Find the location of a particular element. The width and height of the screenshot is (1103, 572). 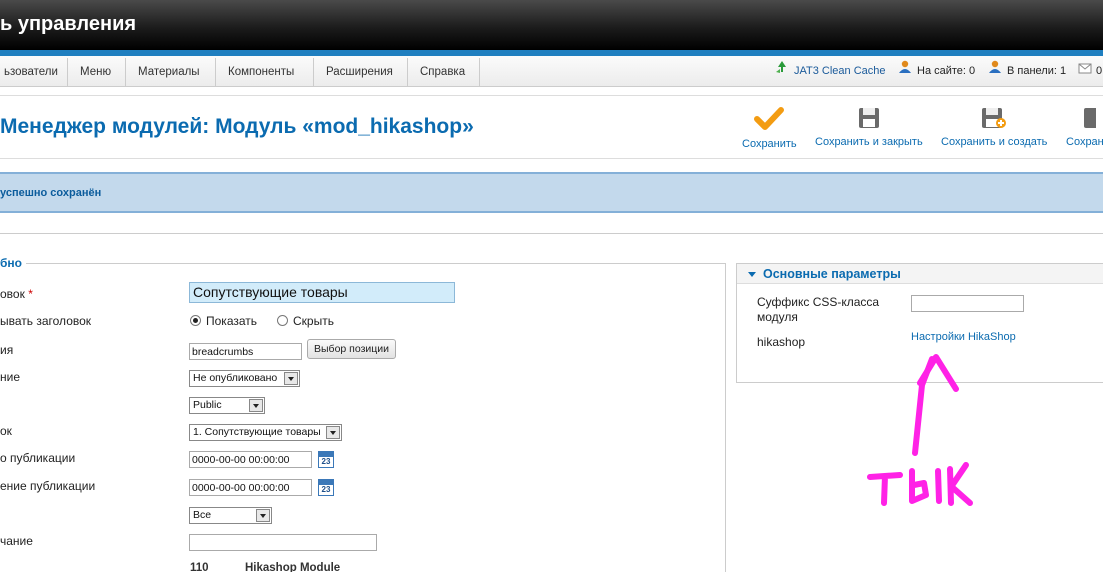

position-input: breadcrumbs is located at coordinates (245, 351).